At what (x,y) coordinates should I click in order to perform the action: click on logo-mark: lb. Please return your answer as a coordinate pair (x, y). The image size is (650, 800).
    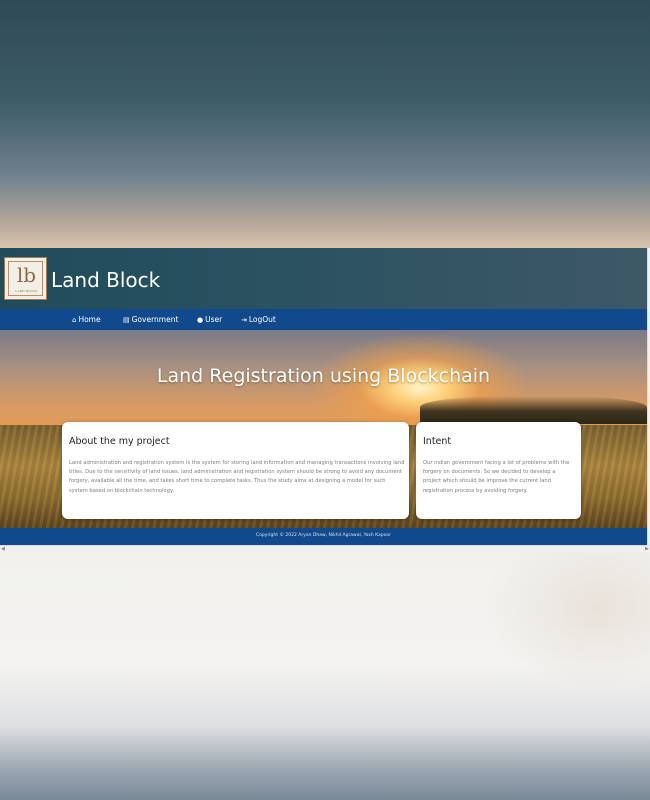
    Looking at the image, I should click on (26, 275).